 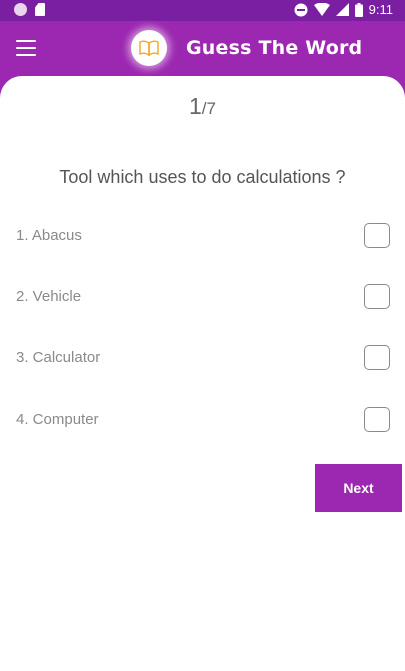 I want to click on option-label: 1. Abacus, so click(x=49, y=235).